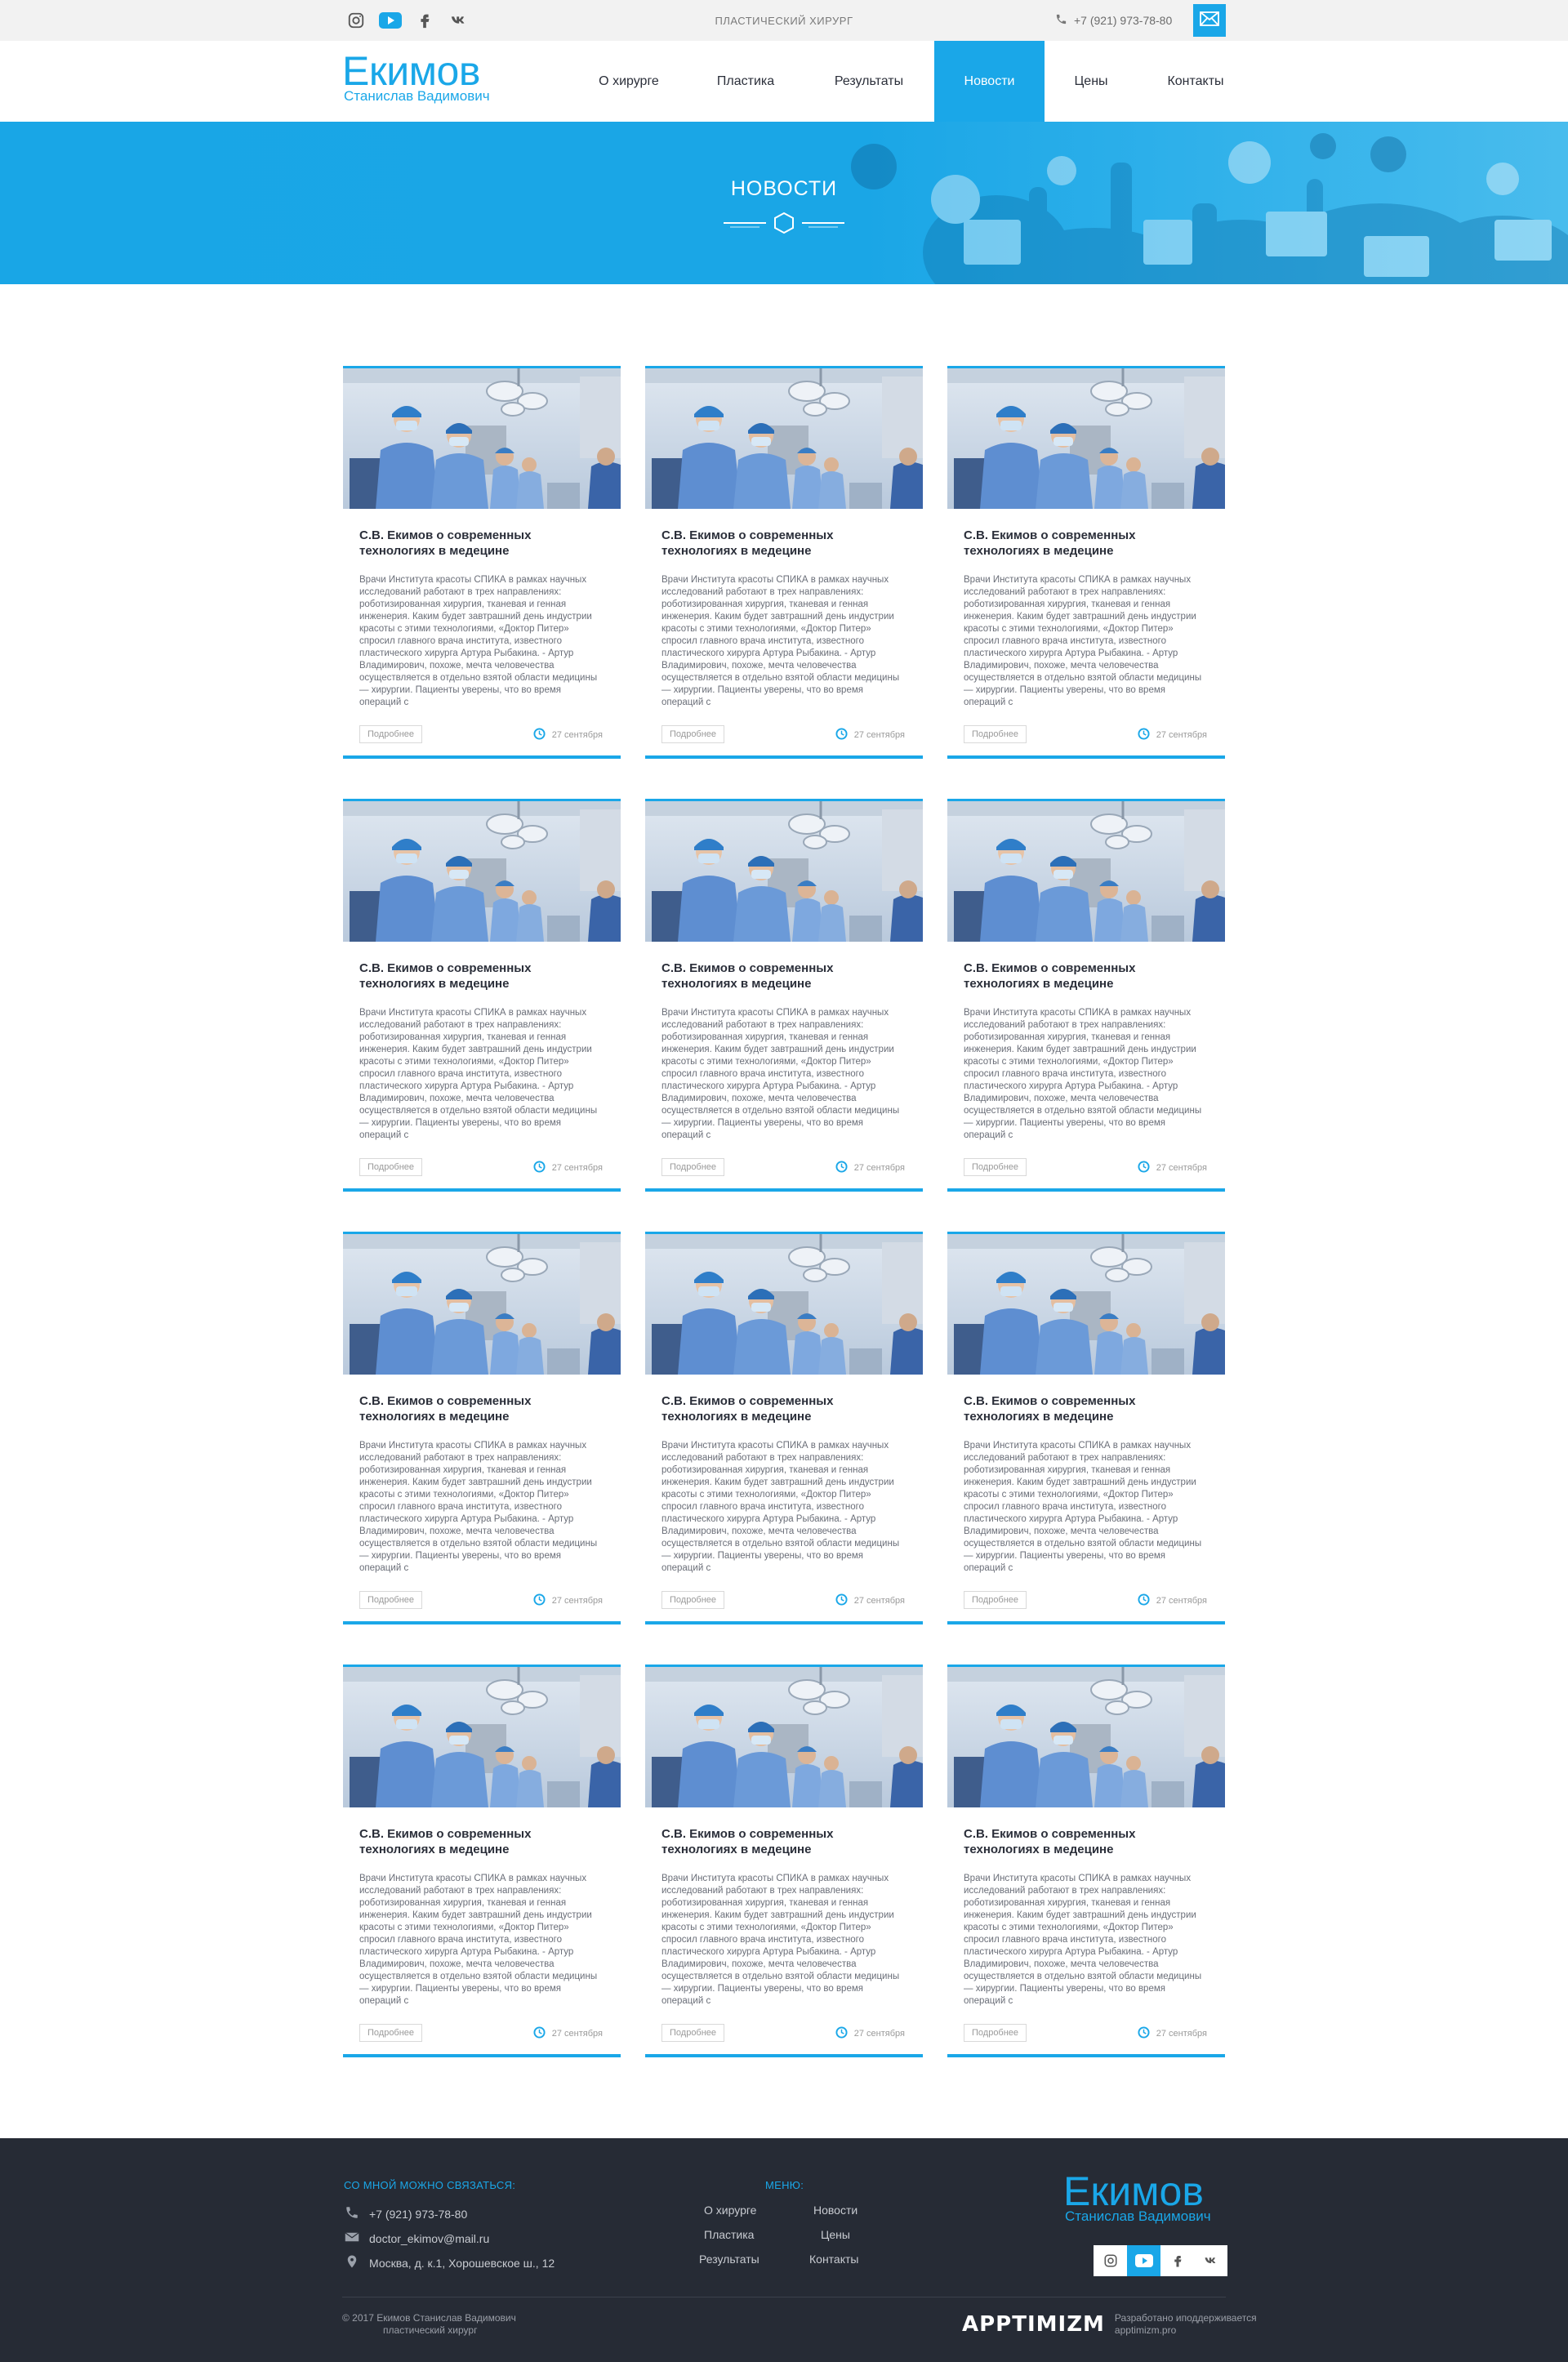  What do you see at coordinates (462, 2263) in the screenshot?
I see `footer-address-text: Москва, д. к.1, Хорошевское ш., 12` at bounding box center [462, 2263].